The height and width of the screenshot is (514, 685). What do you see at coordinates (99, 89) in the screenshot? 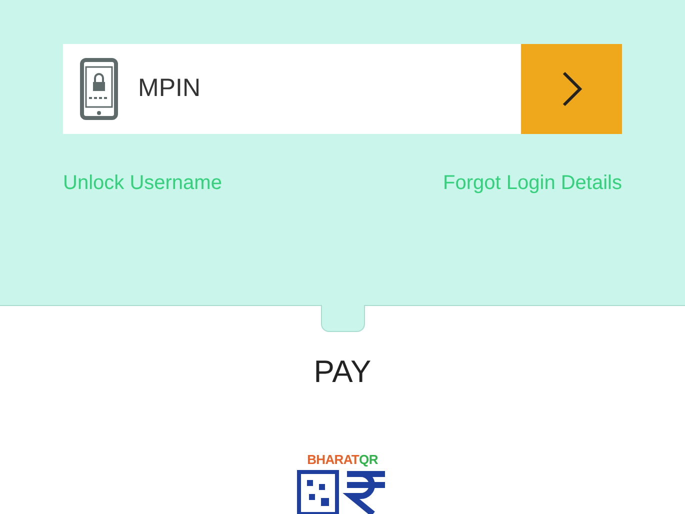
I see `phone-lock-icon` at bounding box center [99, 89].